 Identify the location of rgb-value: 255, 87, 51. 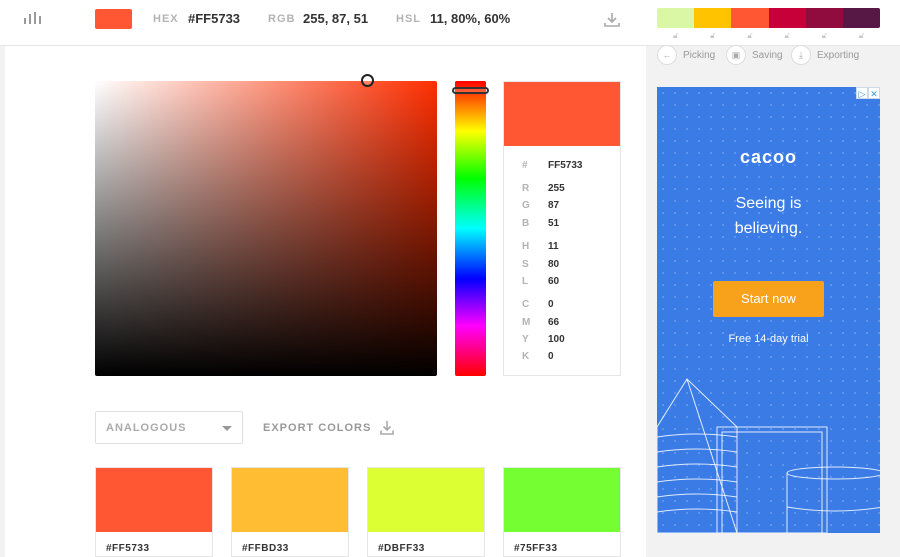
(335, 18).